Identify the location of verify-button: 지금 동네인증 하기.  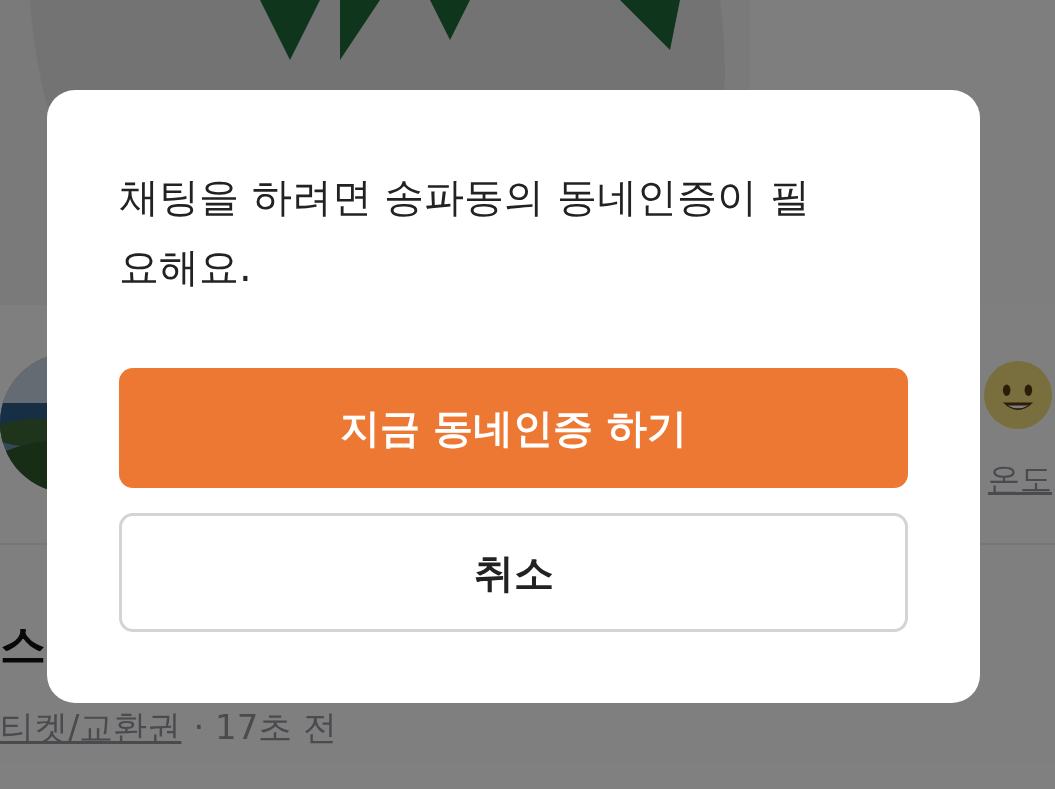
(513, 428).